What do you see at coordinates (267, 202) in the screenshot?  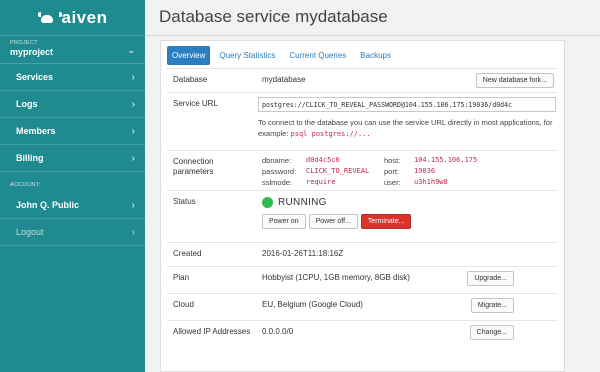 I see `status-indicator-icon` at bounding box center [267, 202].